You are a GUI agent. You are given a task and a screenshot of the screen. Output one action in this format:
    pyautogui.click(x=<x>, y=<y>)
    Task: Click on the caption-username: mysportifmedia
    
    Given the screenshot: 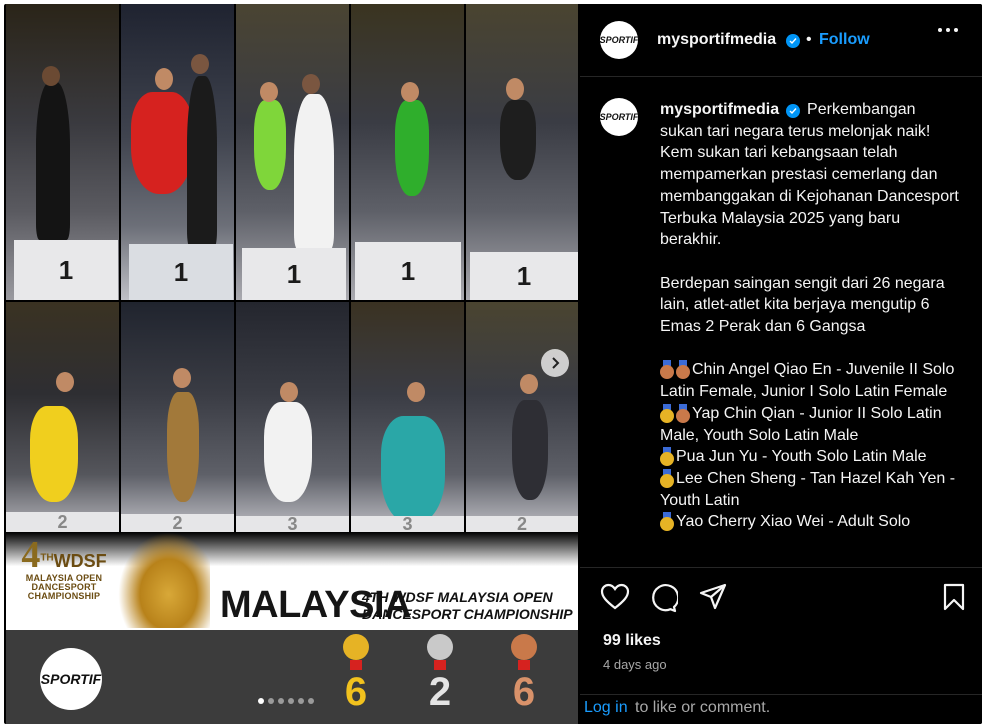 What is the action you would take?
    pyautogui.click(x=719, y=109)
    